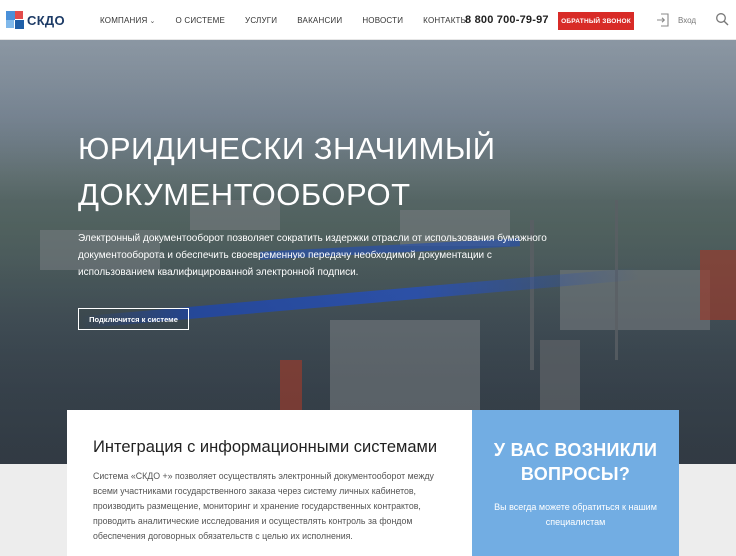 Image resolution: width=736 pixels, height=556 pixels. Describe the element at coordinates (15, 20) in the screenshot. I see `logo-icon` at that location.